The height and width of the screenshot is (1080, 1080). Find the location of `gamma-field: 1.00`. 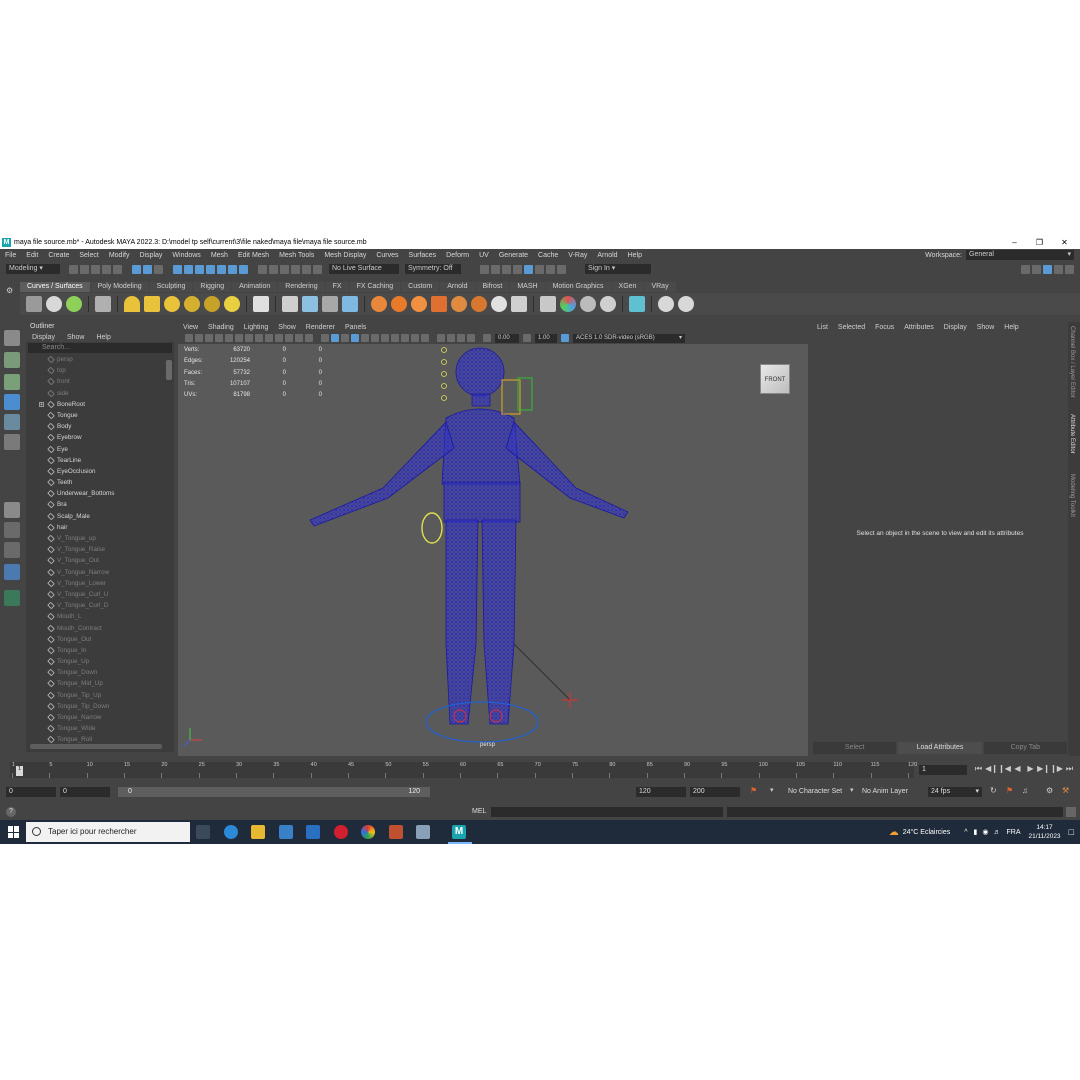

gamma-field: 1.00 is located at coordinates (546, 338).